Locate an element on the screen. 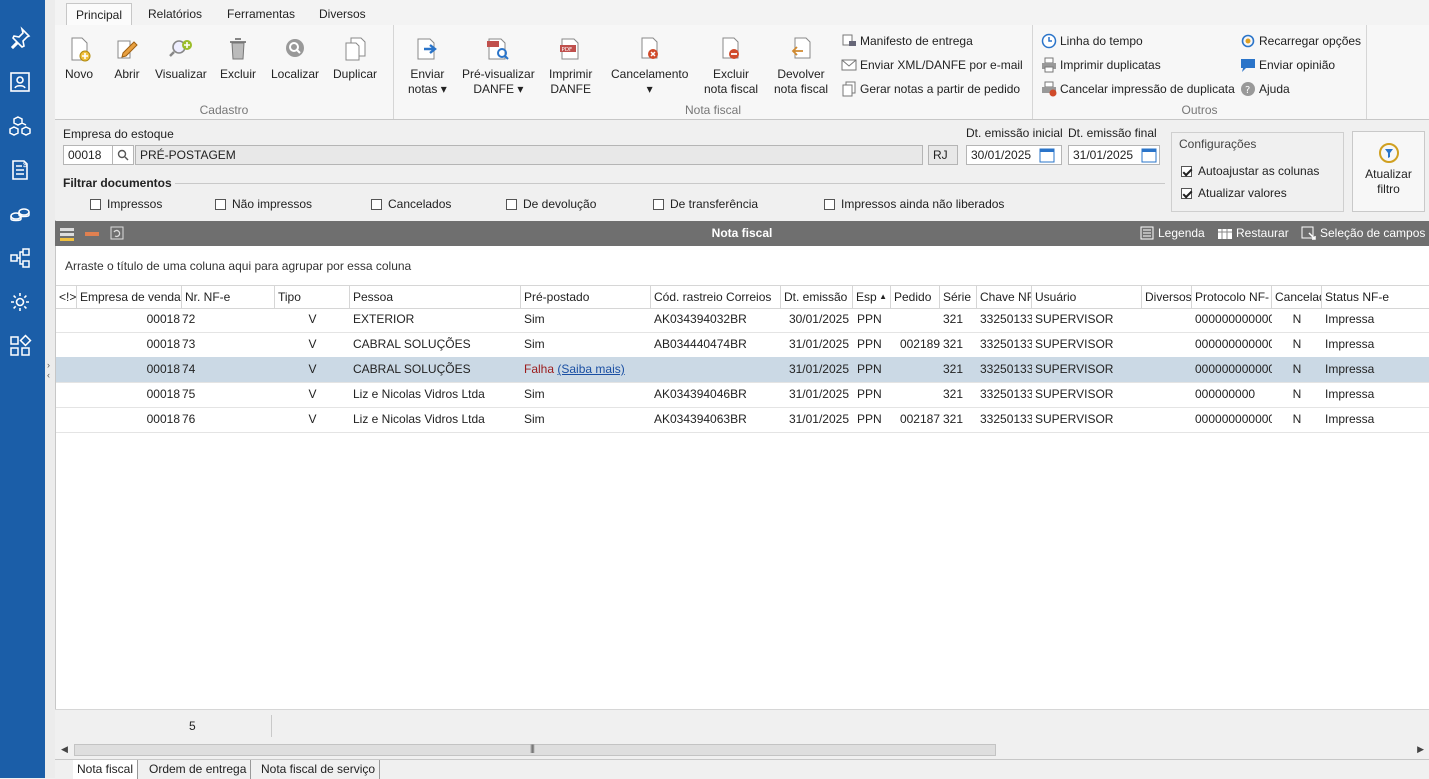  col-protocolo: Protocolo NF- is located at coordinates (1232, 297).